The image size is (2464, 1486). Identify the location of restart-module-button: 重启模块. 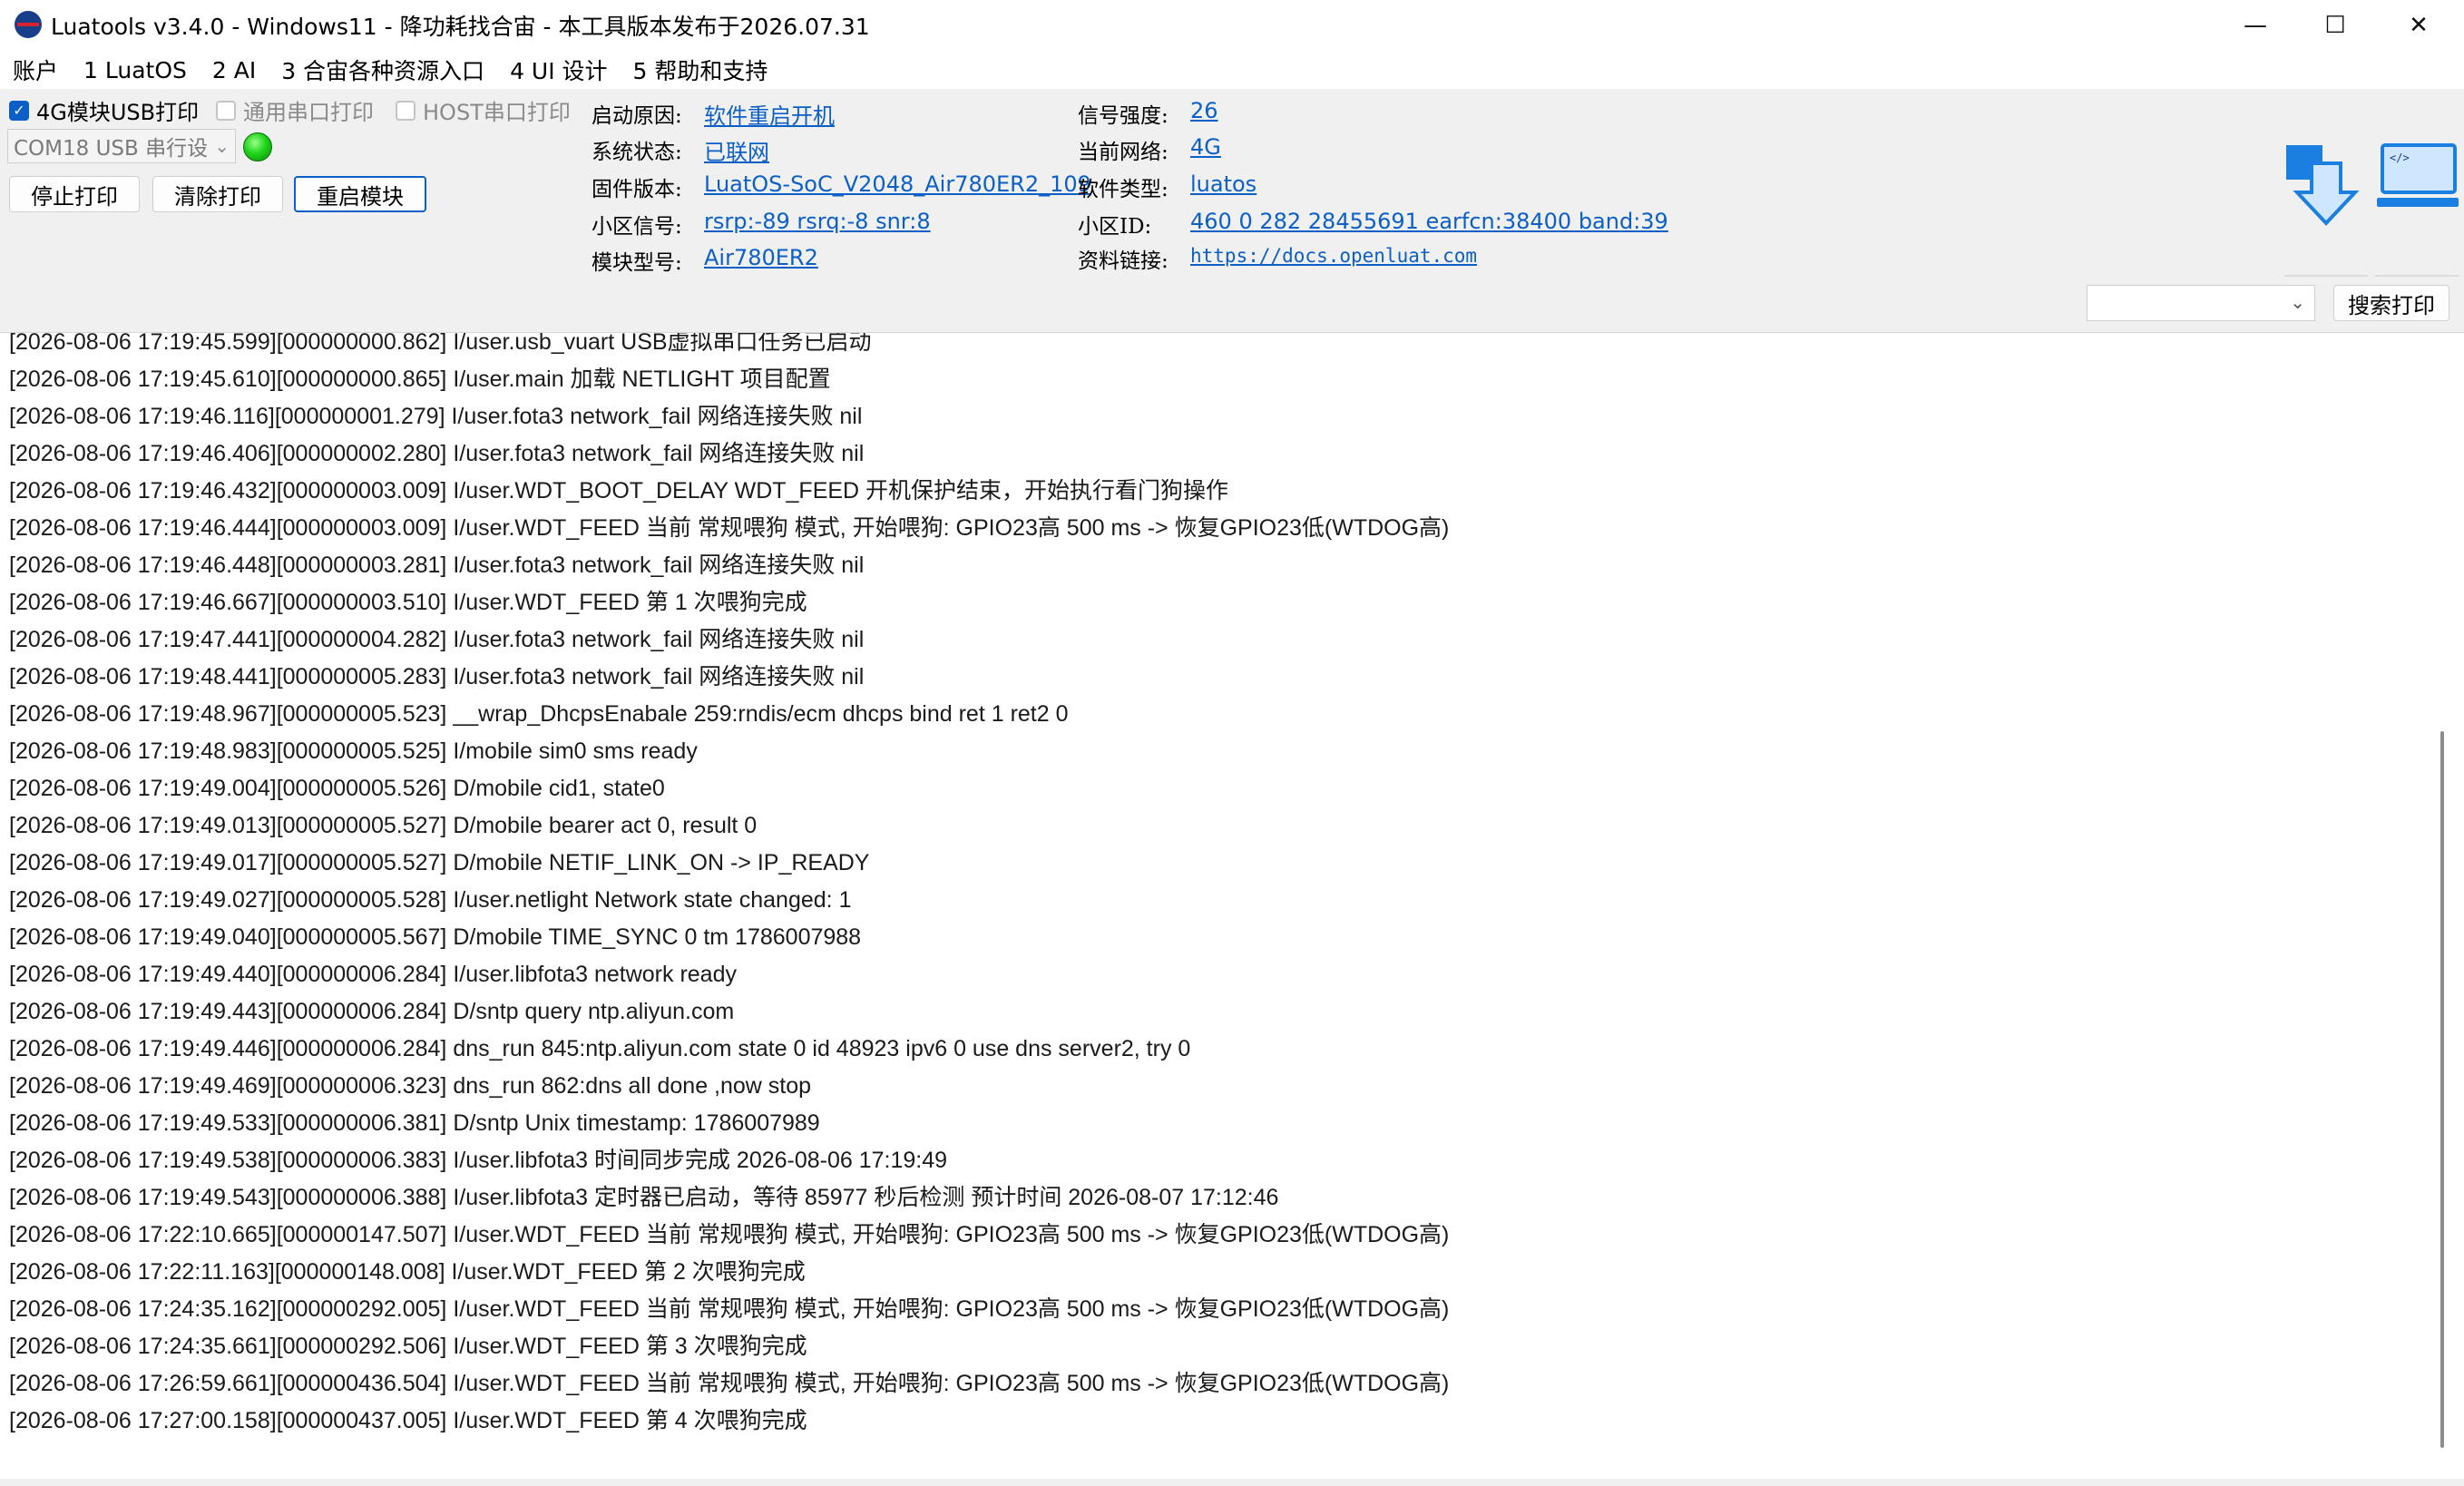
(360, 194).